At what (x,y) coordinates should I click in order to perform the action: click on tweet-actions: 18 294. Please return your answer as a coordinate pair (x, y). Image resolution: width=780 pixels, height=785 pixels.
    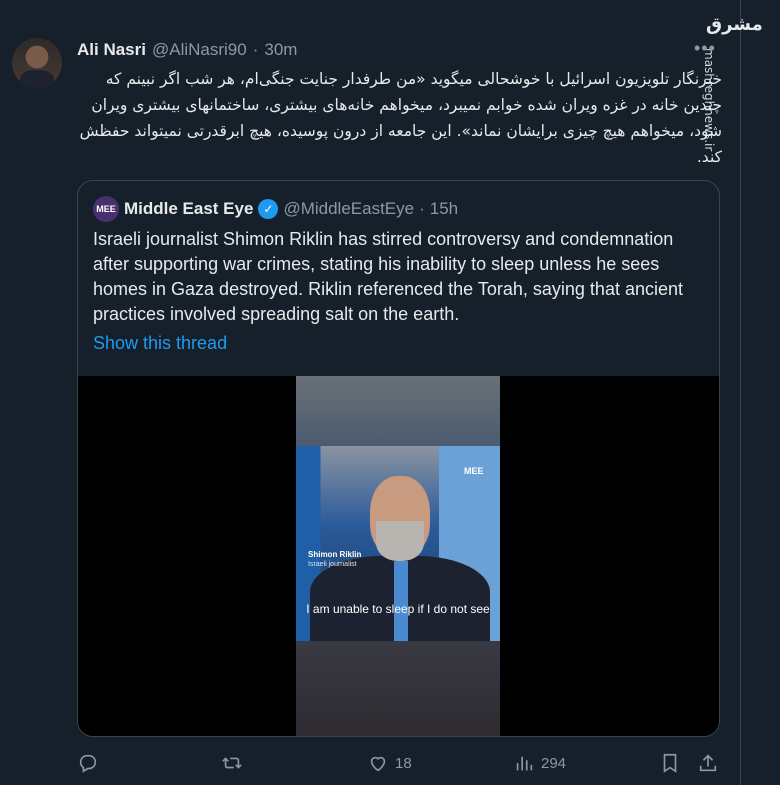
    Looking at the image, I should click on (399, 764).